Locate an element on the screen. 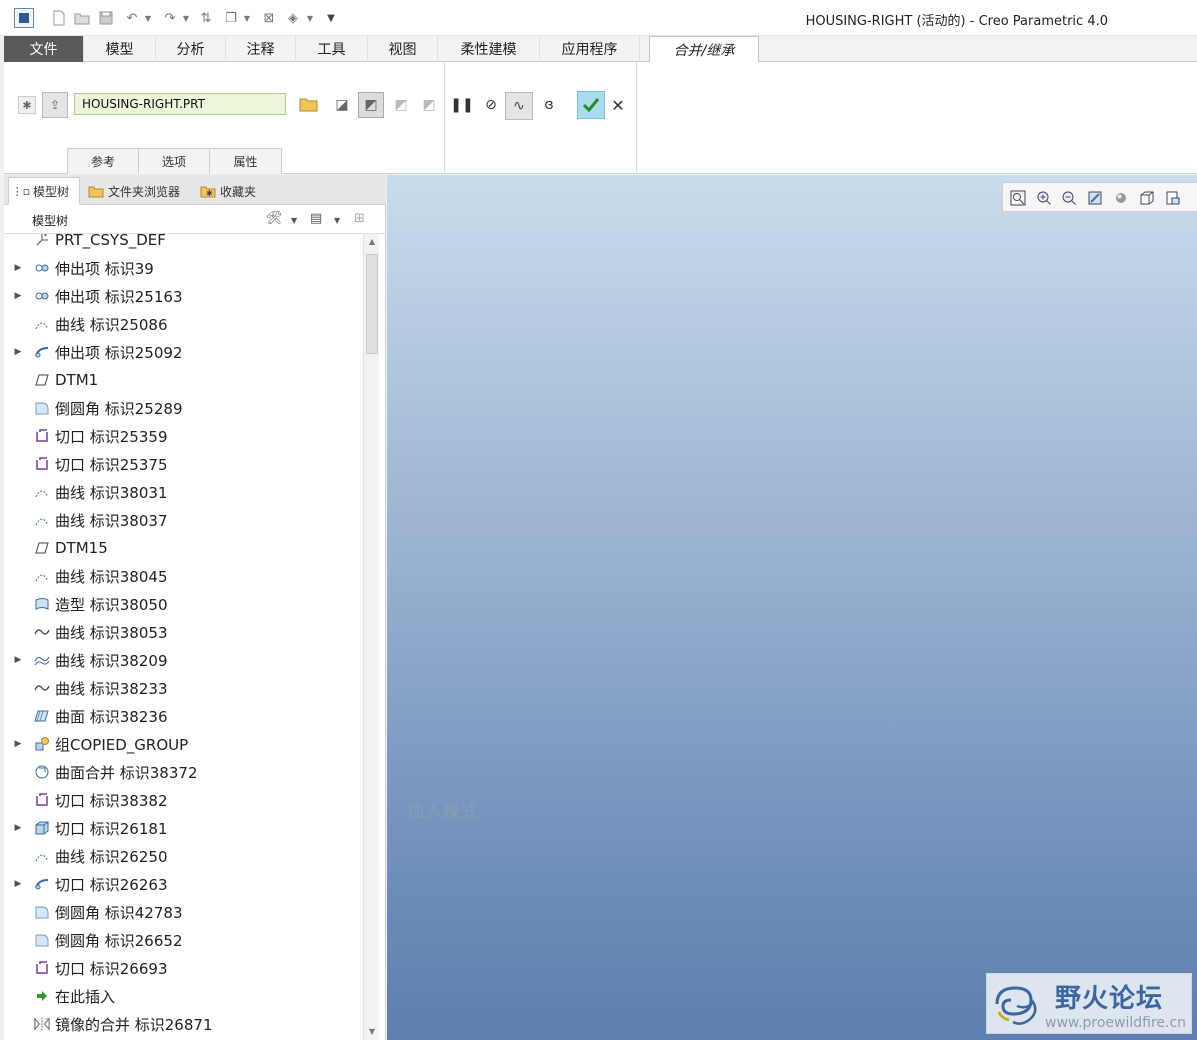 Image resolution: width=1197 pixels, height=1040 pixels. save-icon is located at coordinates (106, 18).